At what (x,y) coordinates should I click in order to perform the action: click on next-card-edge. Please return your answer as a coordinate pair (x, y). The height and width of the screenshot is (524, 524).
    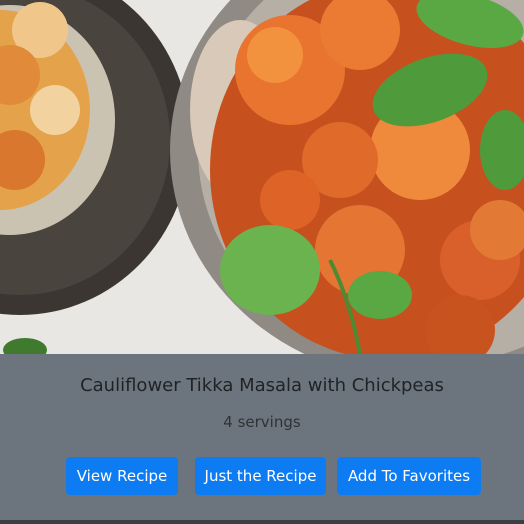
    Looking at the image, I should click on (262, 522).